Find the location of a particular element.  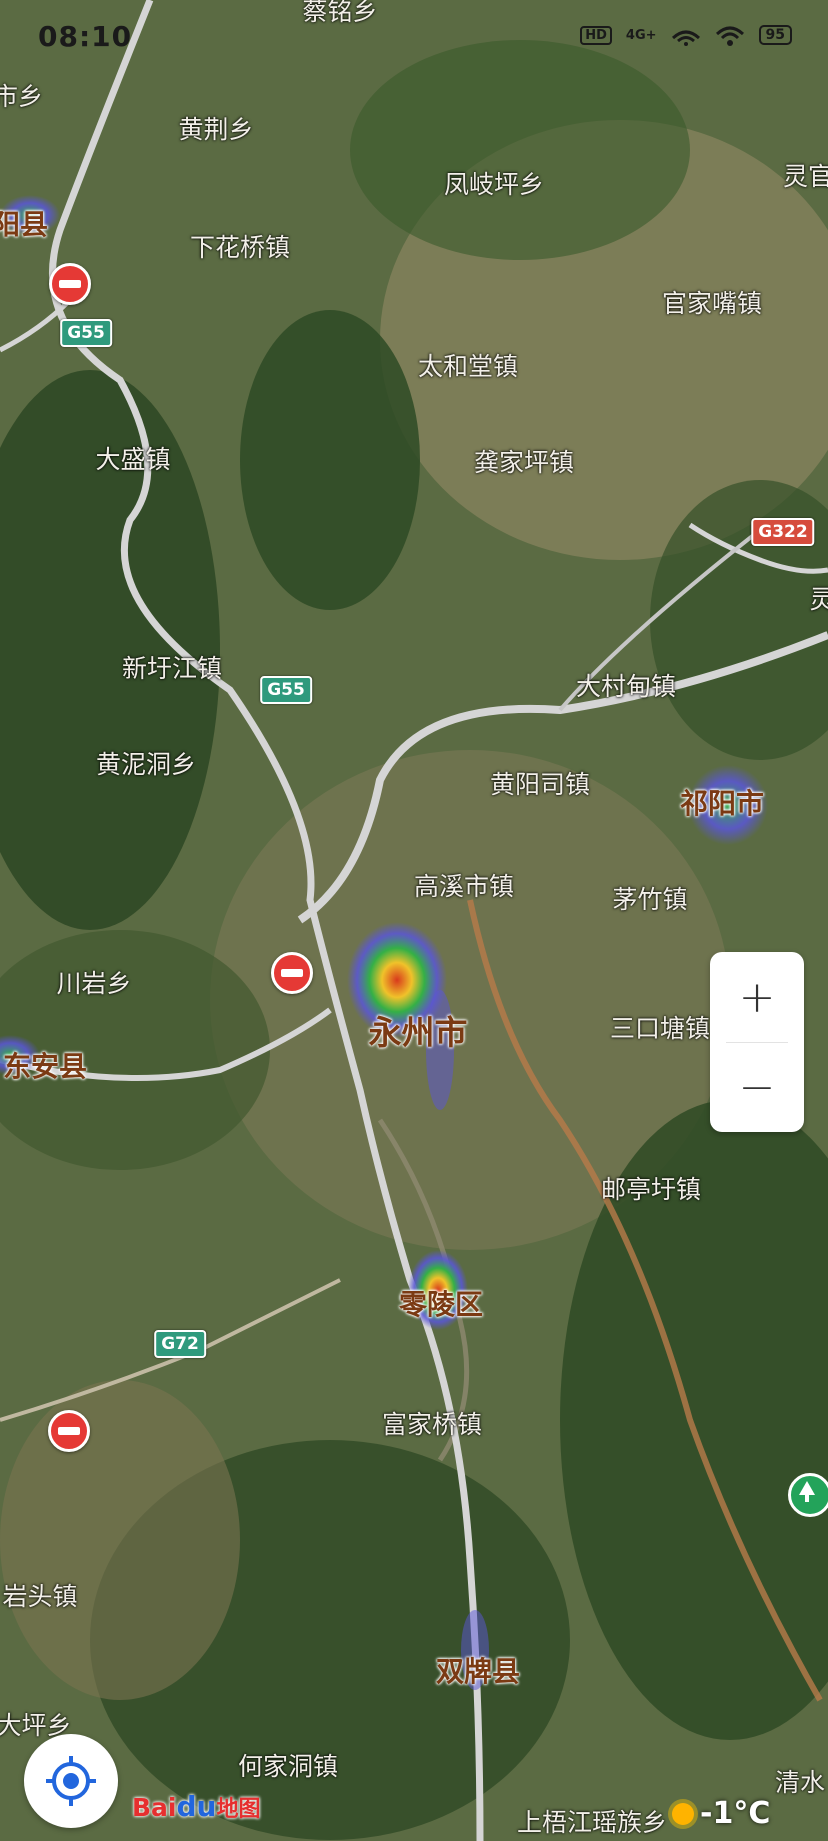

locate-button is located at coordinates (71, 1781).